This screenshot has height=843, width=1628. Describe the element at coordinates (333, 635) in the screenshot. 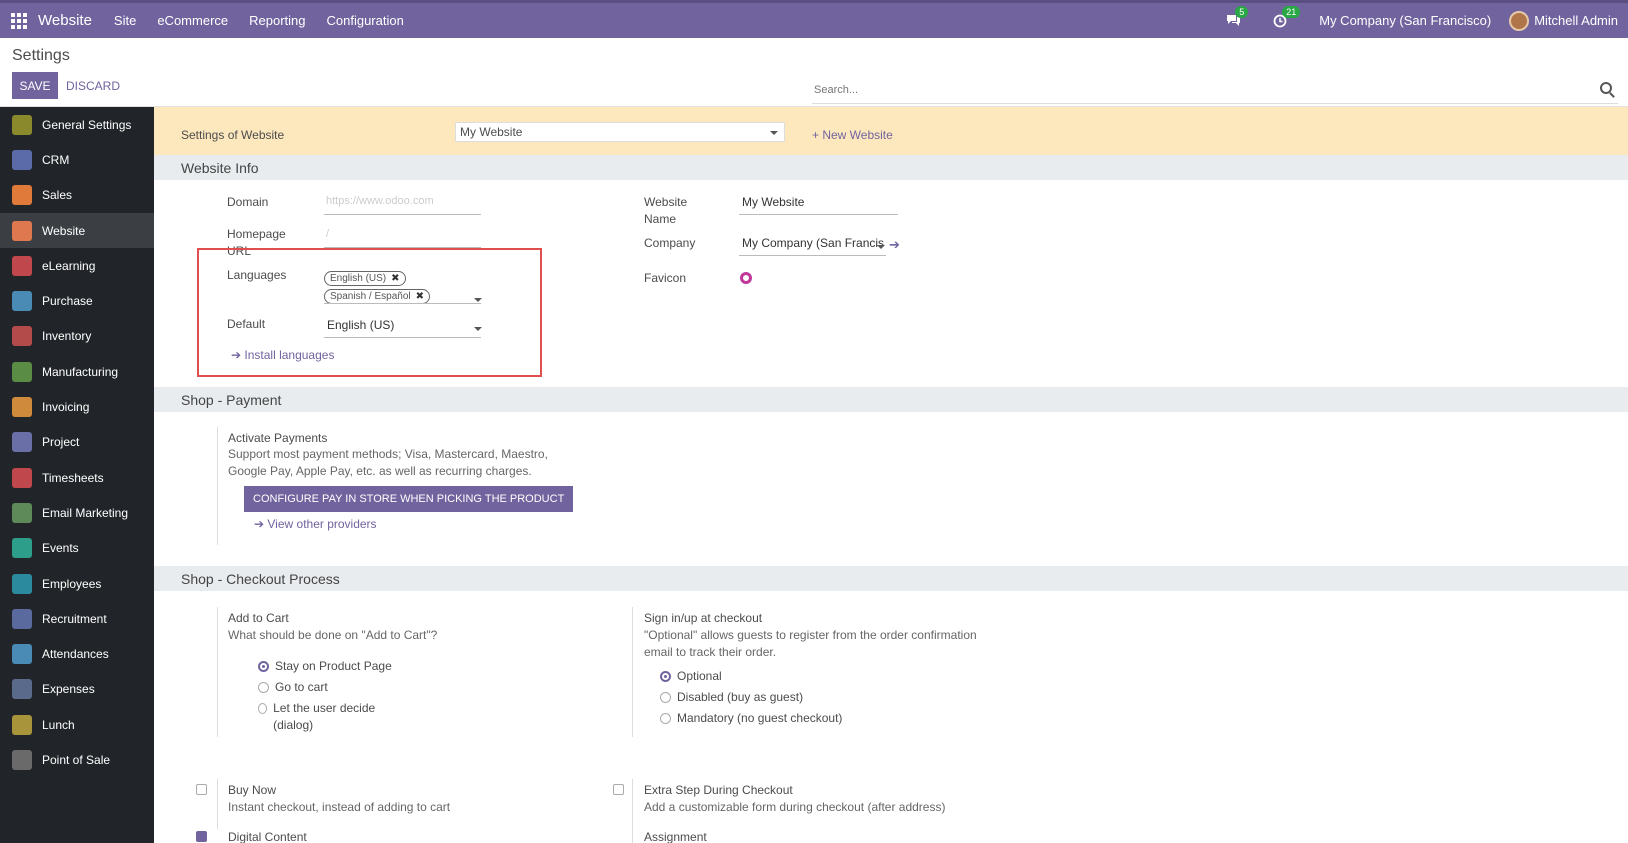

I see `add-to-cart-desc: What should be done on "Add to Cart"?` at that location.